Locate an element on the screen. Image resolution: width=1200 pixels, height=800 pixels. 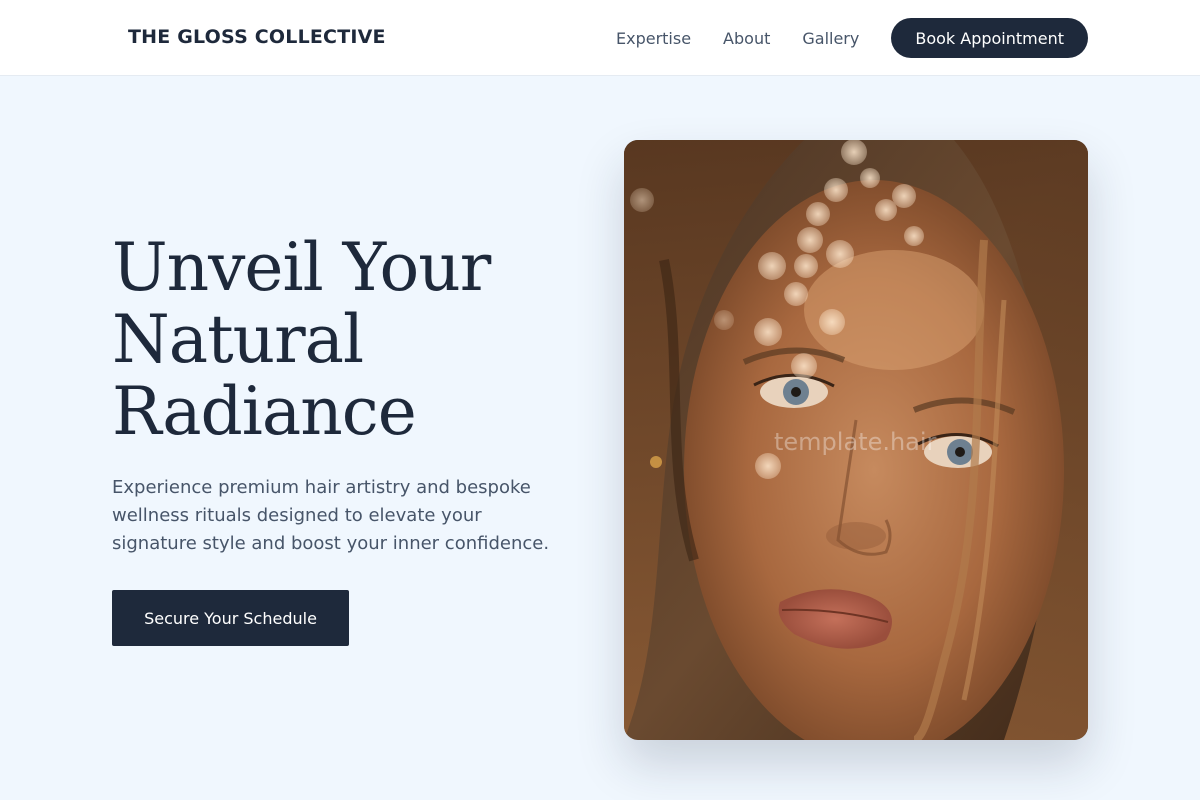
nav-link-gallery: Gallery is located at coordinates (830, 38).